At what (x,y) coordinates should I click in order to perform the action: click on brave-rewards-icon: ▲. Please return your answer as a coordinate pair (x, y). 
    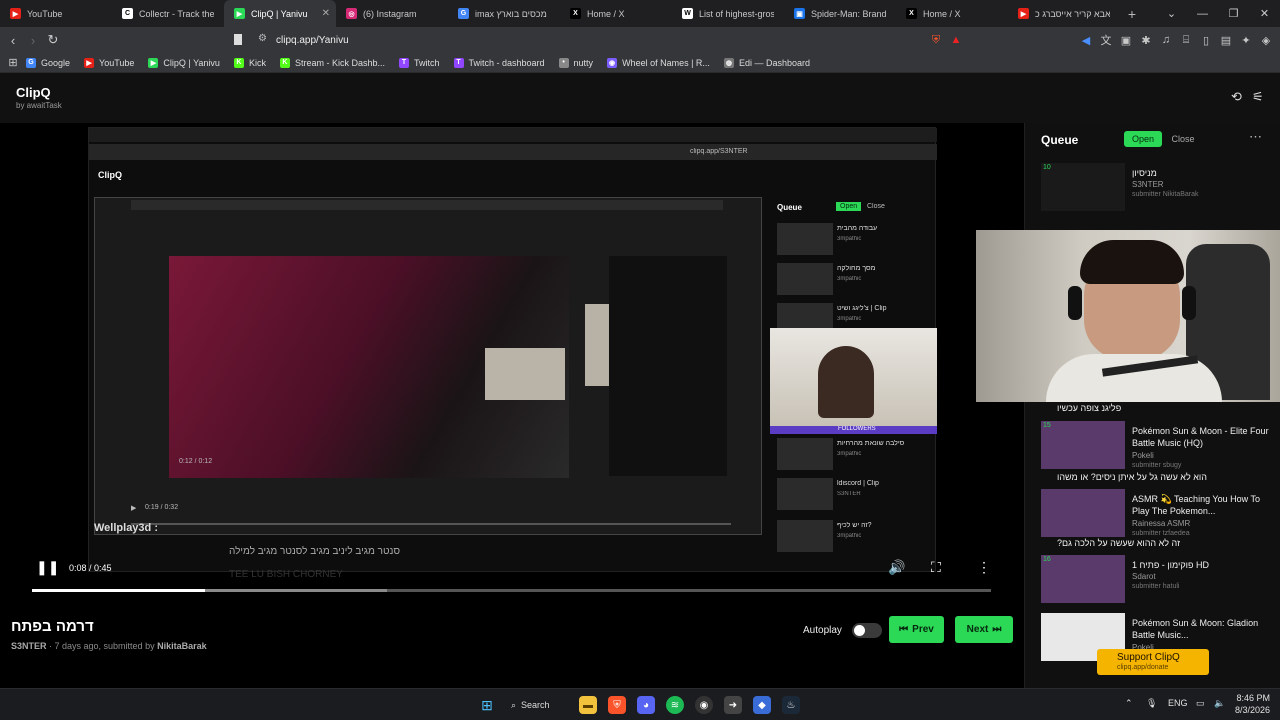
    Looking at the image, I should click on (956, 40).